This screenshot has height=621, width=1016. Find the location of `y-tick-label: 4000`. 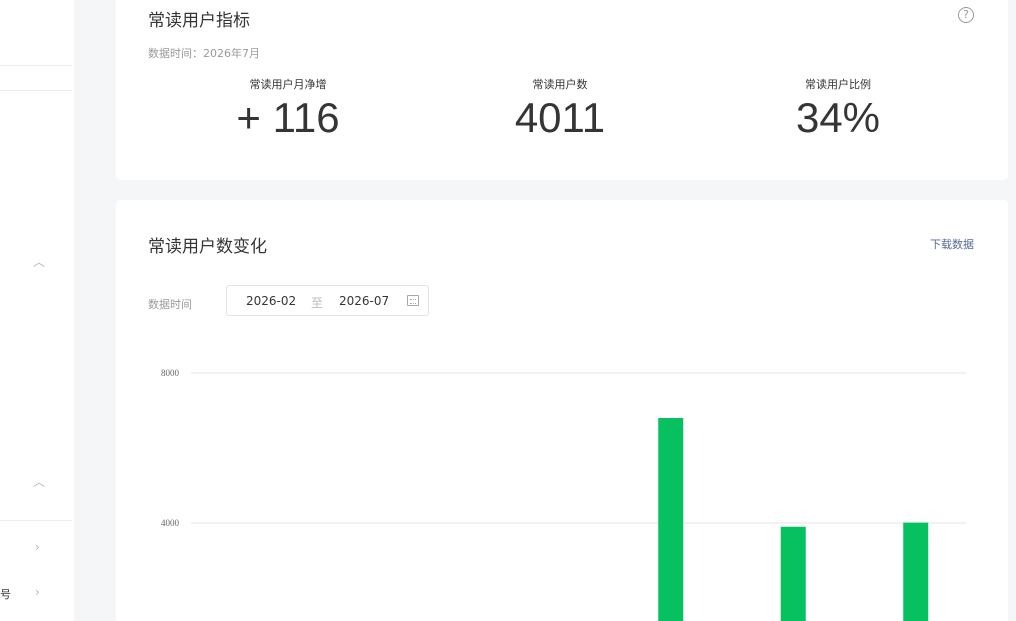

y-tick-label: 4000 is located at coordinates (170, 523).